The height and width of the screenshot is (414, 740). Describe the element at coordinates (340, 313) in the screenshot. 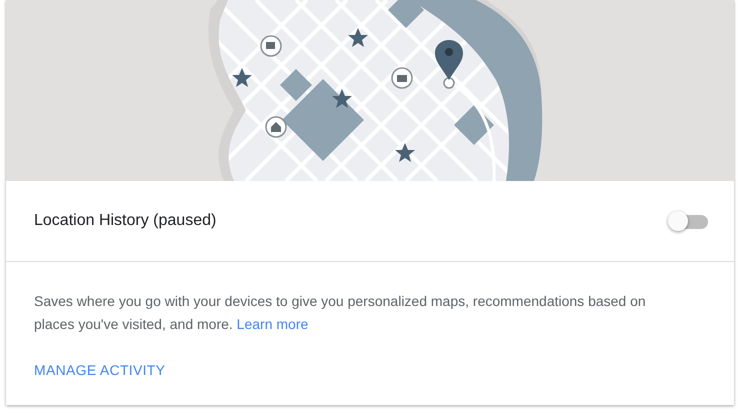

I see `description-text: Saves where you go with your devices to give you personalized maps, recommendations based on places you've visited, and more. Learn more` at that location.